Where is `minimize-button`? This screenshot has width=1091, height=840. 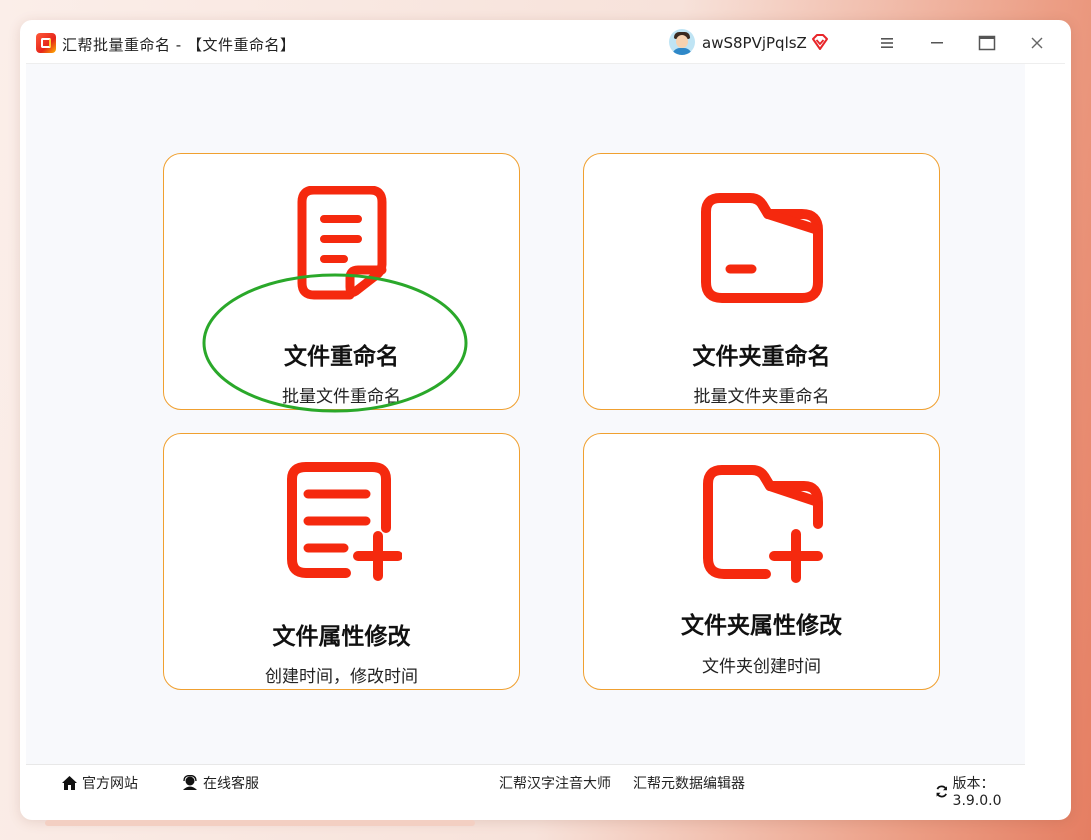
minimize-button is located at coordinates (937, 43).